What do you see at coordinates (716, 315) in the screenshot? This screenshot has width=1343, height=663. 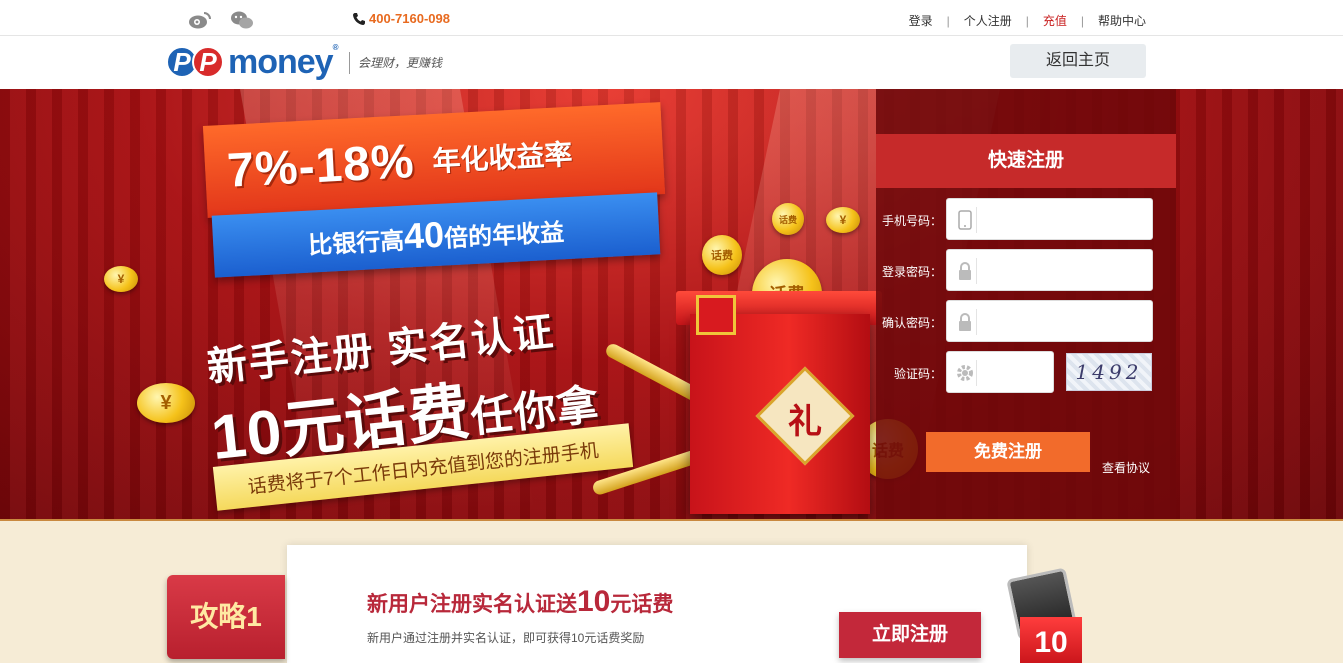 I see `small-gift-icon` at bounding box center [716, 315].